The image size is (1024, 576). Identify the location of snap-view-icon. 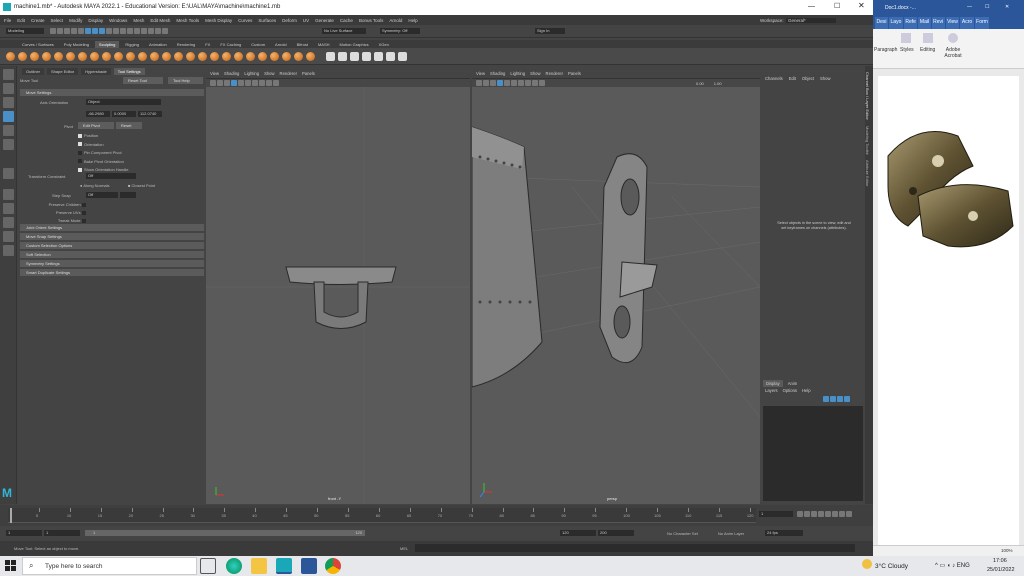
(130, 31).